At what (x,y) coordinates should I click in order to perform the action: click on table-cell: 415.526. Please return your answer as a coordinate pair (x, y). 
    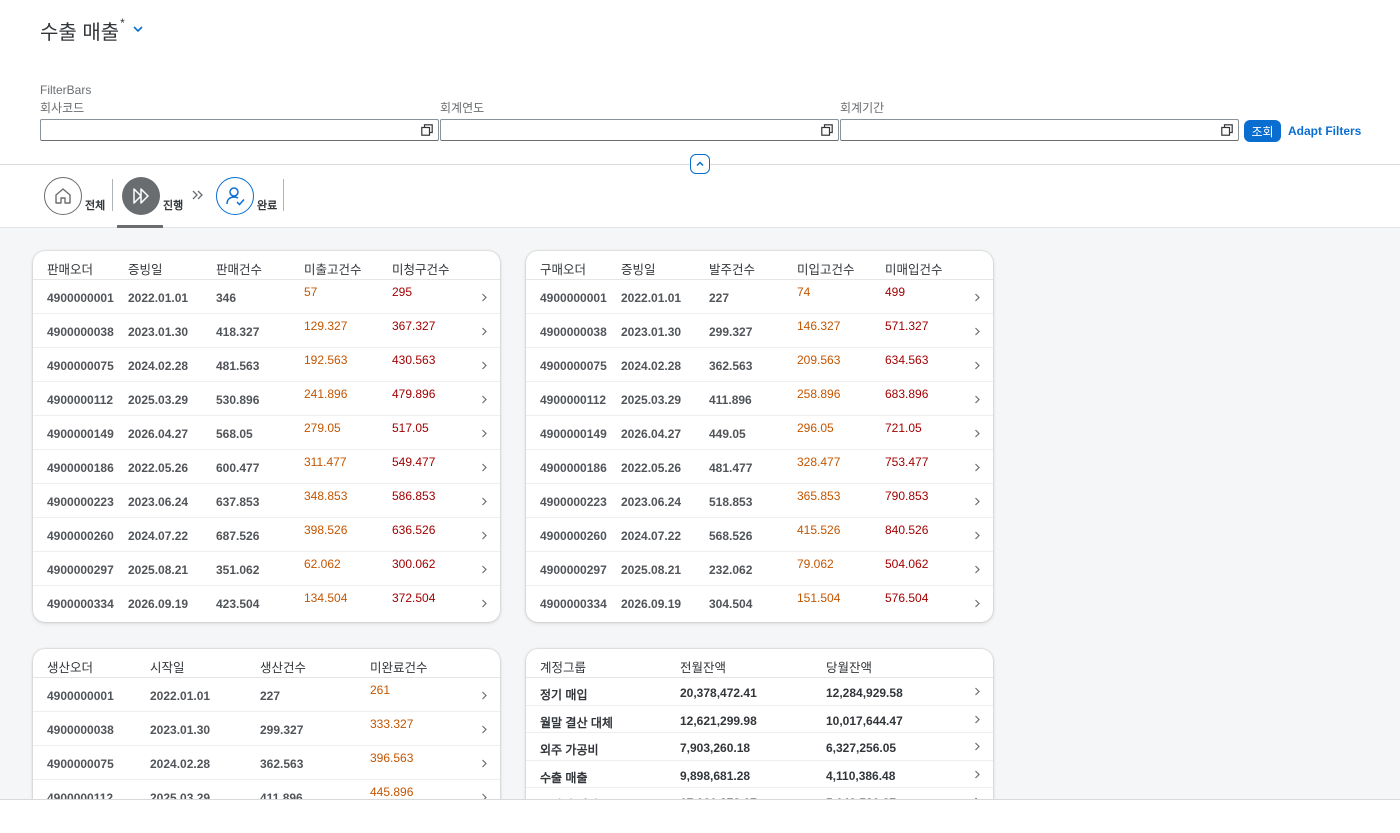
    Looking at the image, I should click on (819, 530).